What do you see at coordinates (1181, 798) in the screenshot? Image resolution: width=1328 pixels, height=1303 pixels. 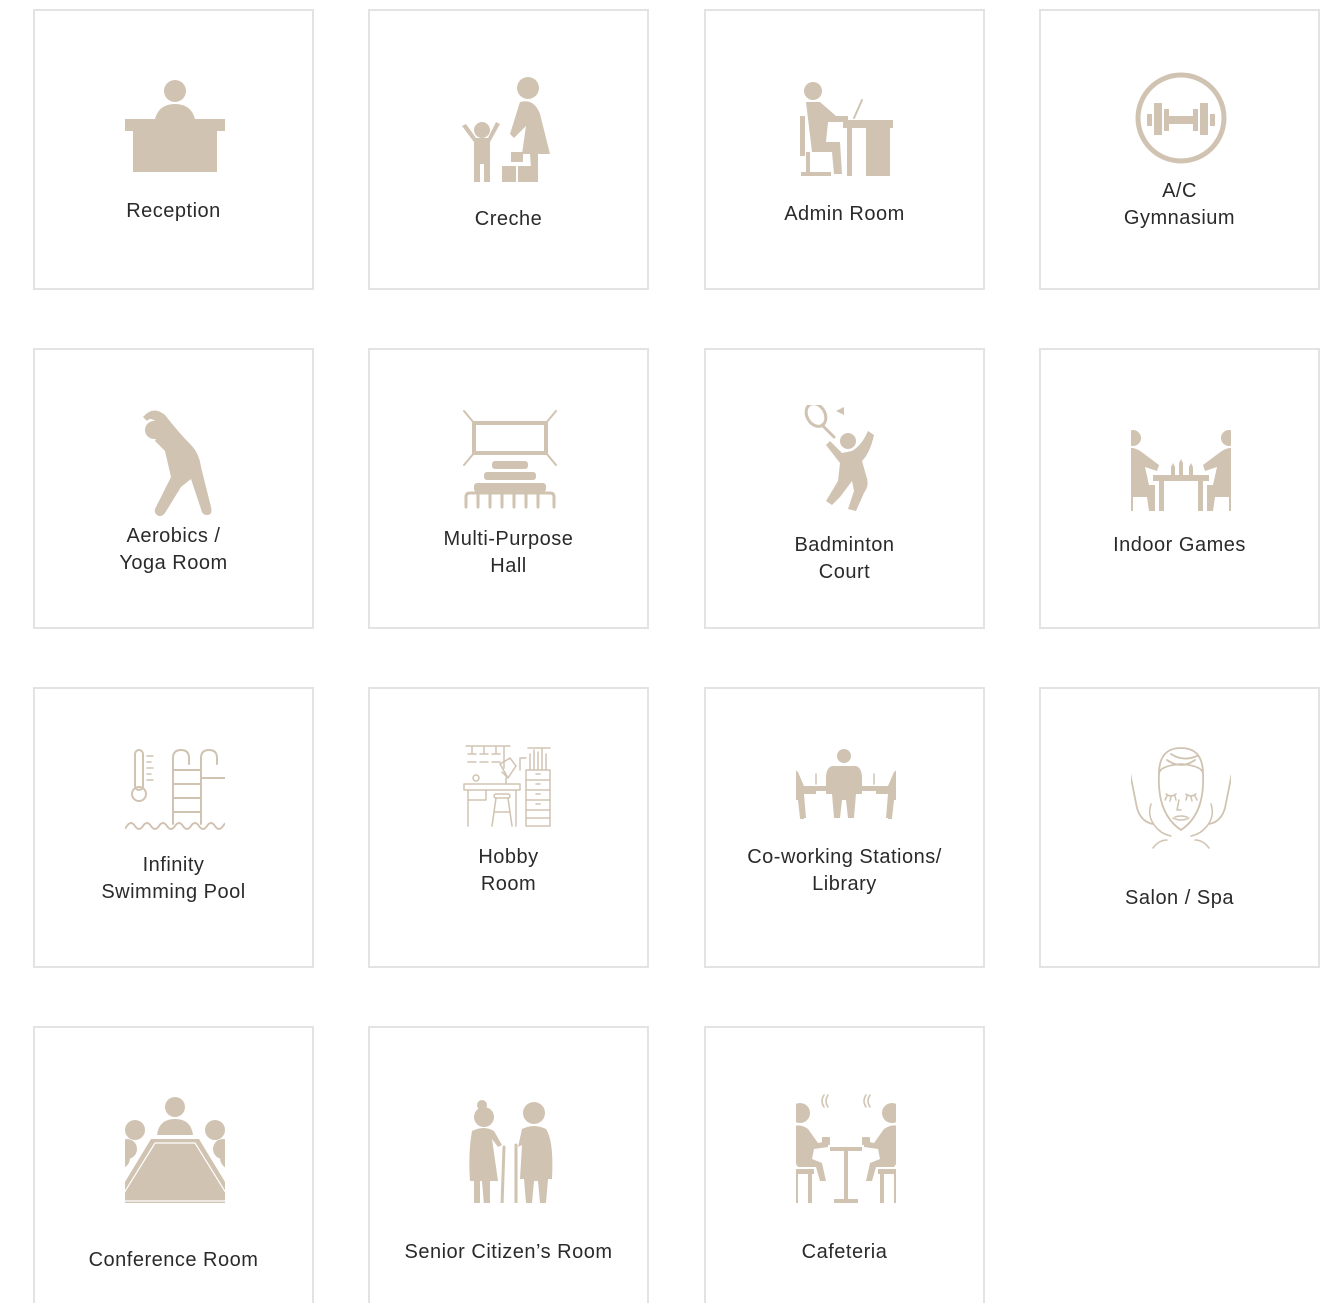 I see `spa-face-massage-icon` at bounding box center [1181, 798].